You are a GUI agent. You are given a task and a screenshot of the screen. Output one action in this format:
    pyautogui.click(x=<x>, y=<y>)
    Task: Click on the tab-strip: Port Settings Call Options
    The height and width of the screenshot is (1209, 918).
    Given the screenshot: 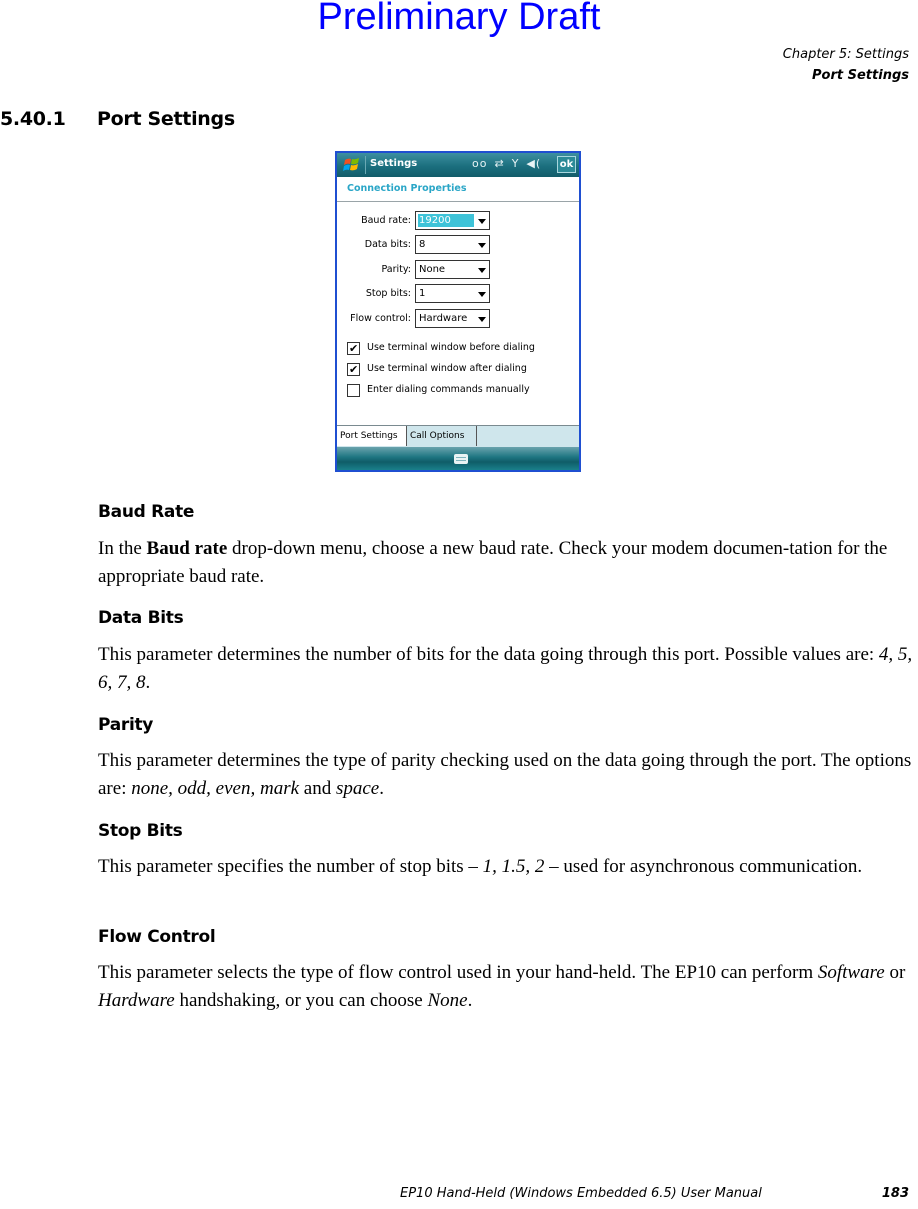 What is the action you would take?
    pyautogui.click(x=458, y=436)
    